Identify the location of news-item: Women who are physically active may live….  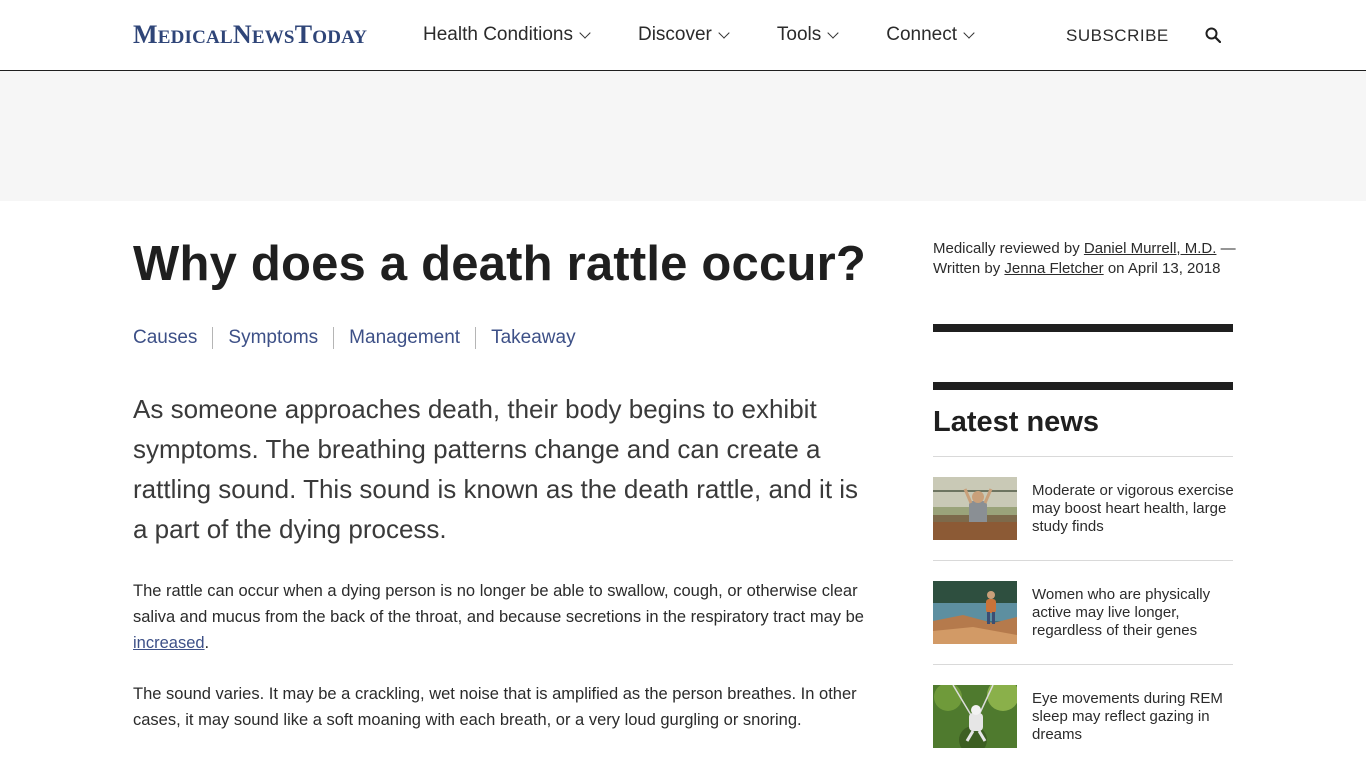
(1083, 612).